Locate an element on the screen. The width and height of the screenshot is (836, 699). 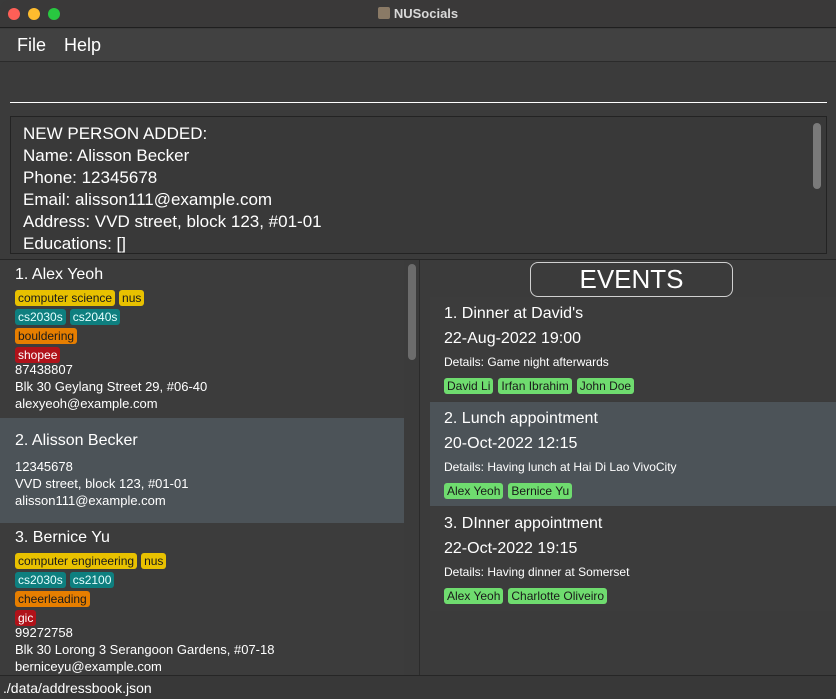
window-title: NUSocials is located at coordinates (426, 13).